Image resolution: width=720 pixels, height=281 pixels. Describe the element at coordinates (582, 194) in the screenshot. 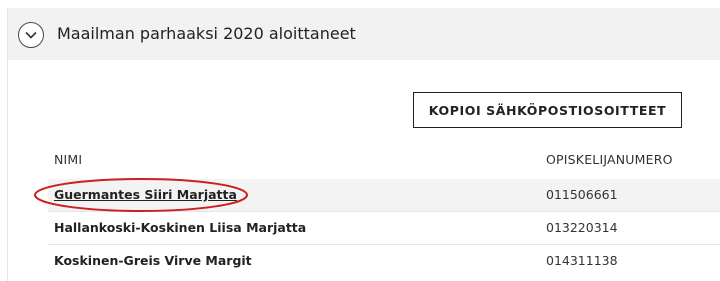

I see `student-number: 011506661` at that location.